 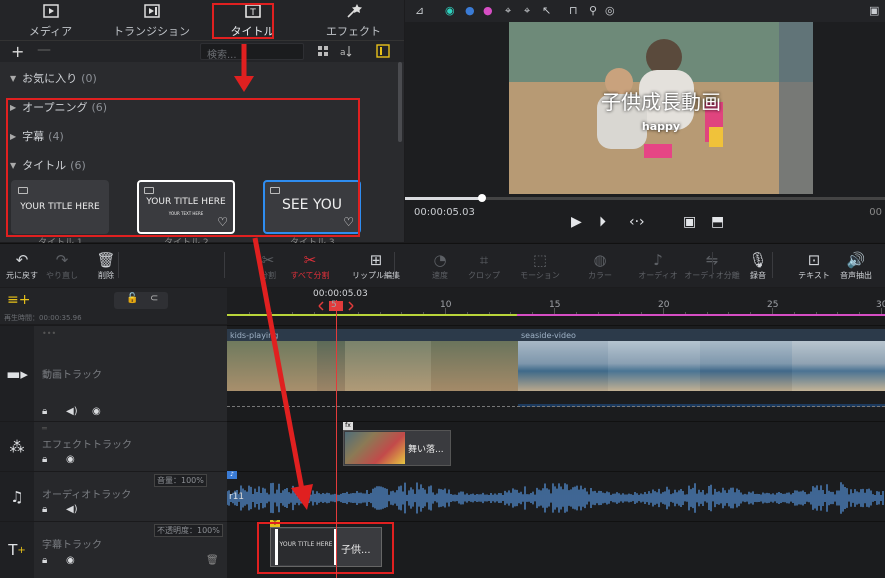 I want to click on video-title-overlay: 子供成長動画, so click(x=661, y=100).